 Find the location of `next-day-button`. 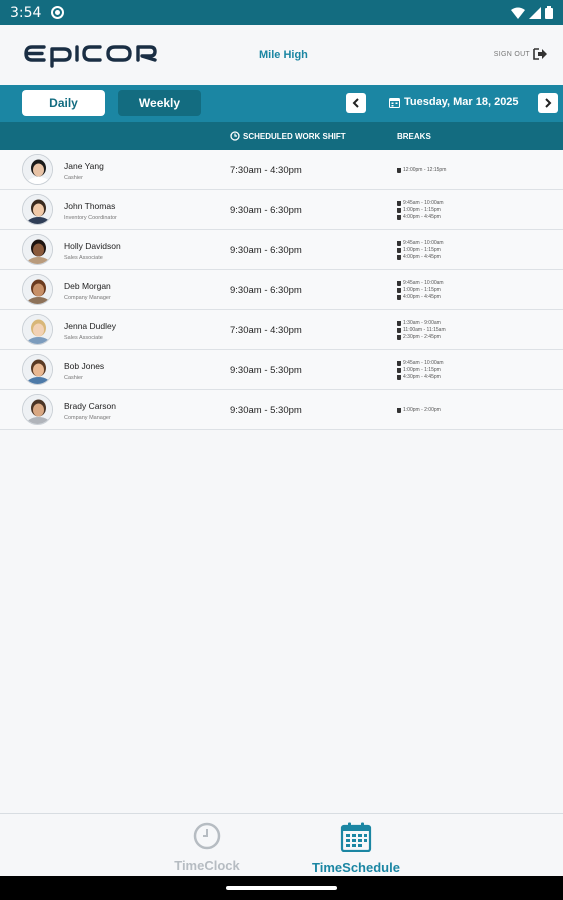

next-day-button is located at coordinates (548, 103).